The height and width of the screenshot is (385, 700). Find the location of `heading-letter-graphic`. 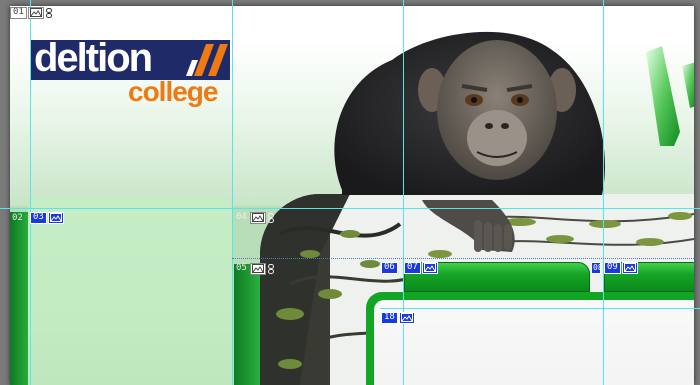

heading-letter-graphic is located at coordinates (670, 96).